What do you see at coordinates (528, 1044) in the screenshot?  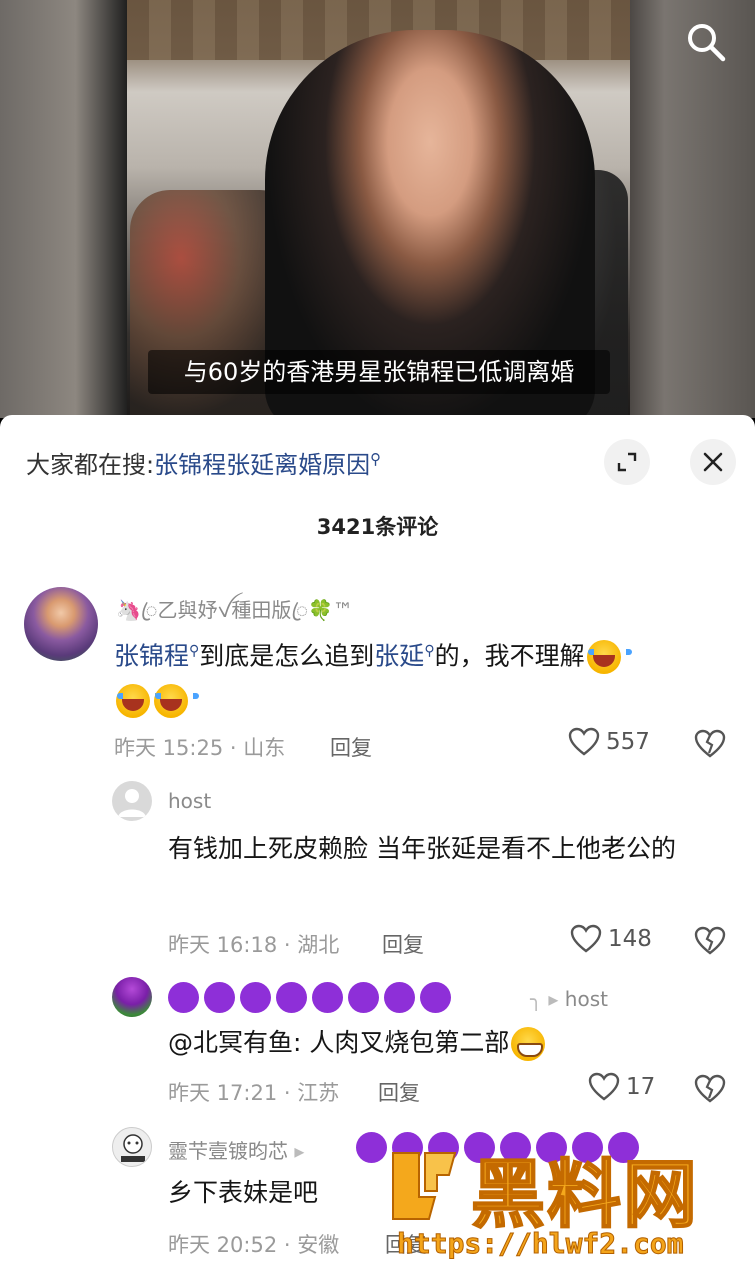 I see `grin-emoji-icon` at bounding box center [528, 1044].